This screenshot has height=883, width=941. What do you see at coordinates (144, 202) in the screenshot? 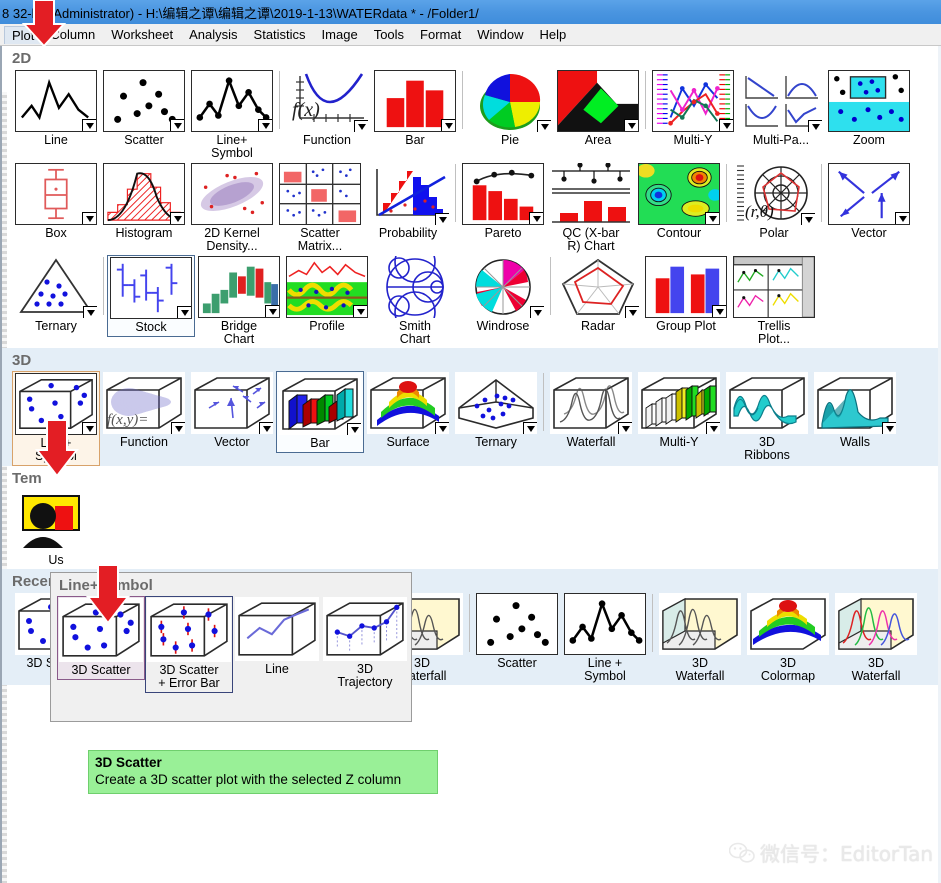
I see `plot-item-histogram: Histogram` at bounding box center [144, 202].